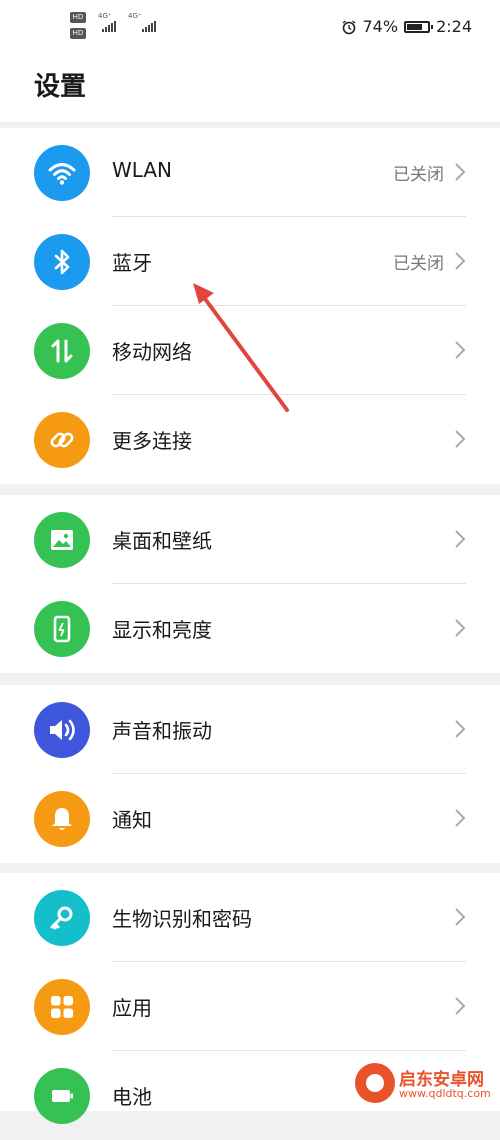 Image resolution: width=500 pixels, height=1140 pixels. Describe the element at coordinates (62, 819) in the screenshot. I see `bell-icon` at that location.